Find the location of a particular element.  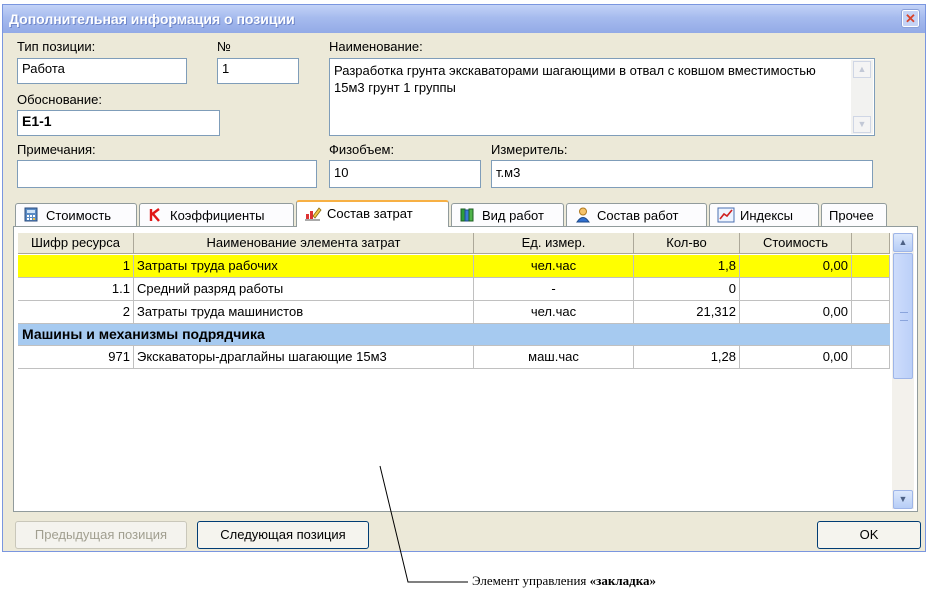

cell-qty: 1,8 is located at coordinates (687, 266).